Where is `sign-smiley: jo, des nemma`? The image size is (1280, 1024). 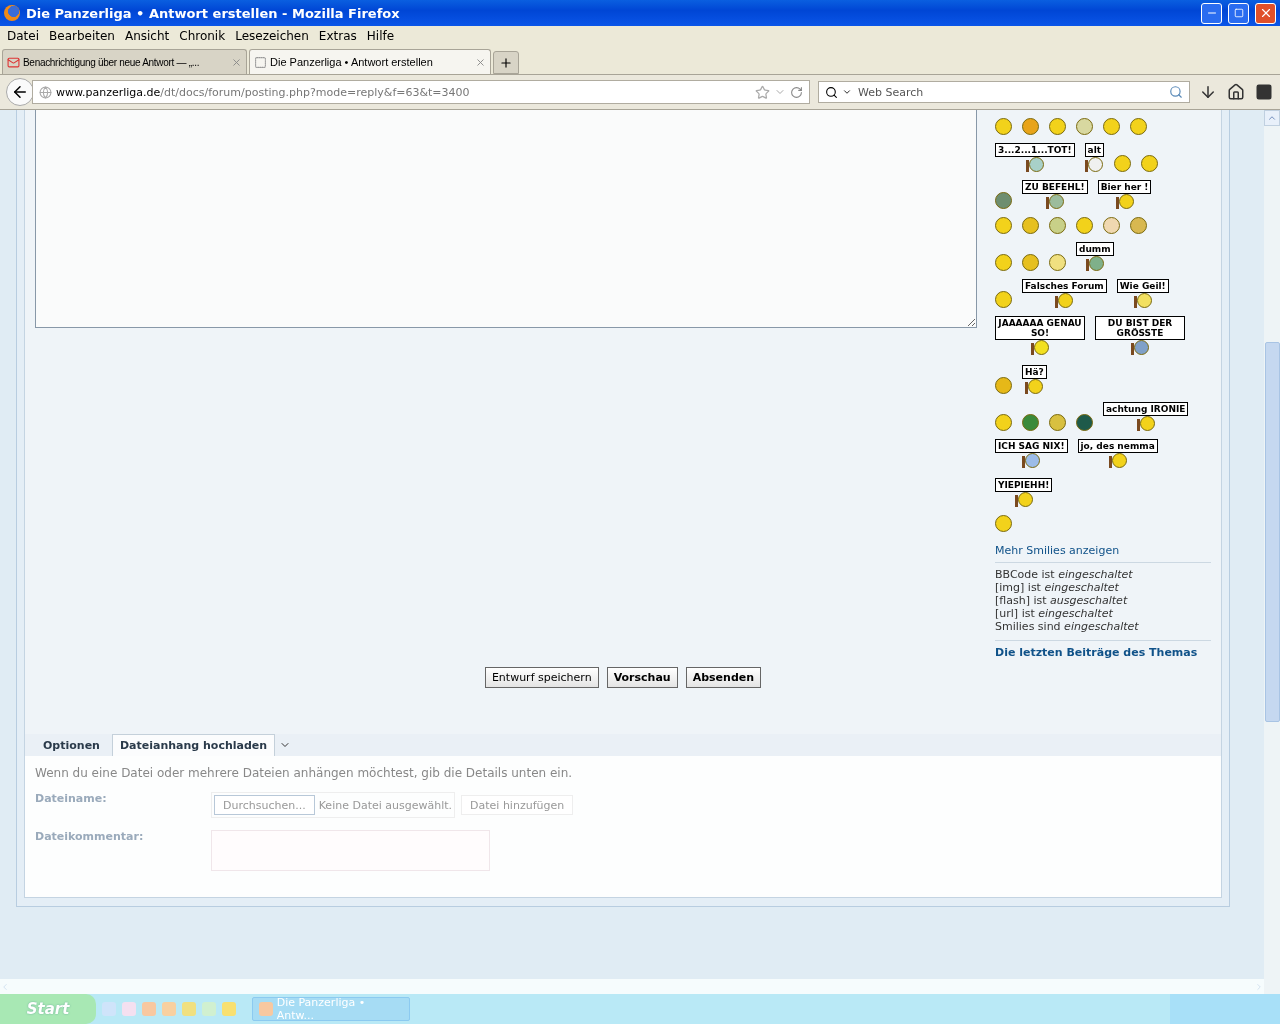 sign-smiley: jo, des nemma is located at coordinates (1117, 453).